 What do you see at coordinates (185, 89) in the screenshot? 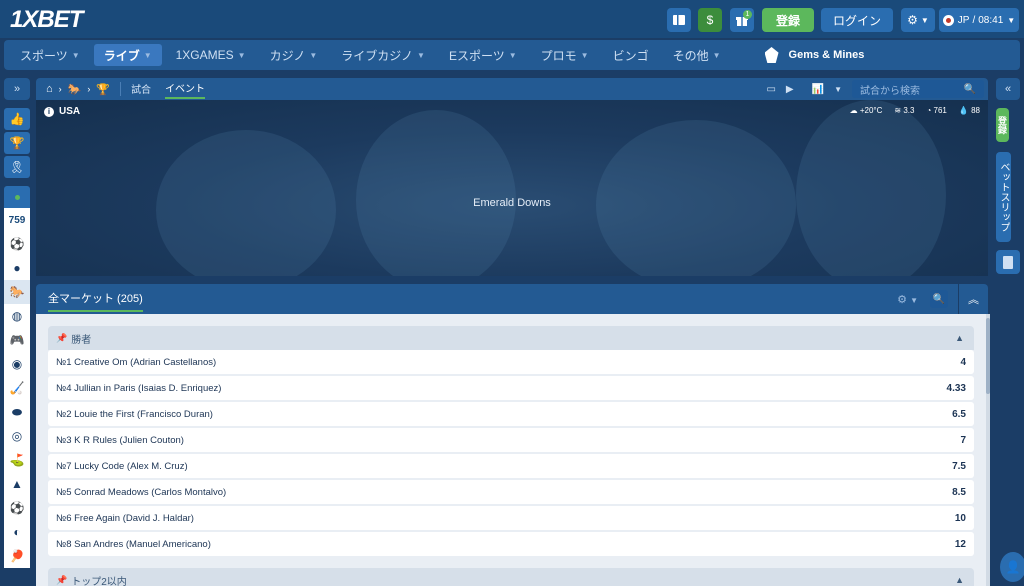
I see `tab-events: イベント` at bounding box center [185, 89].